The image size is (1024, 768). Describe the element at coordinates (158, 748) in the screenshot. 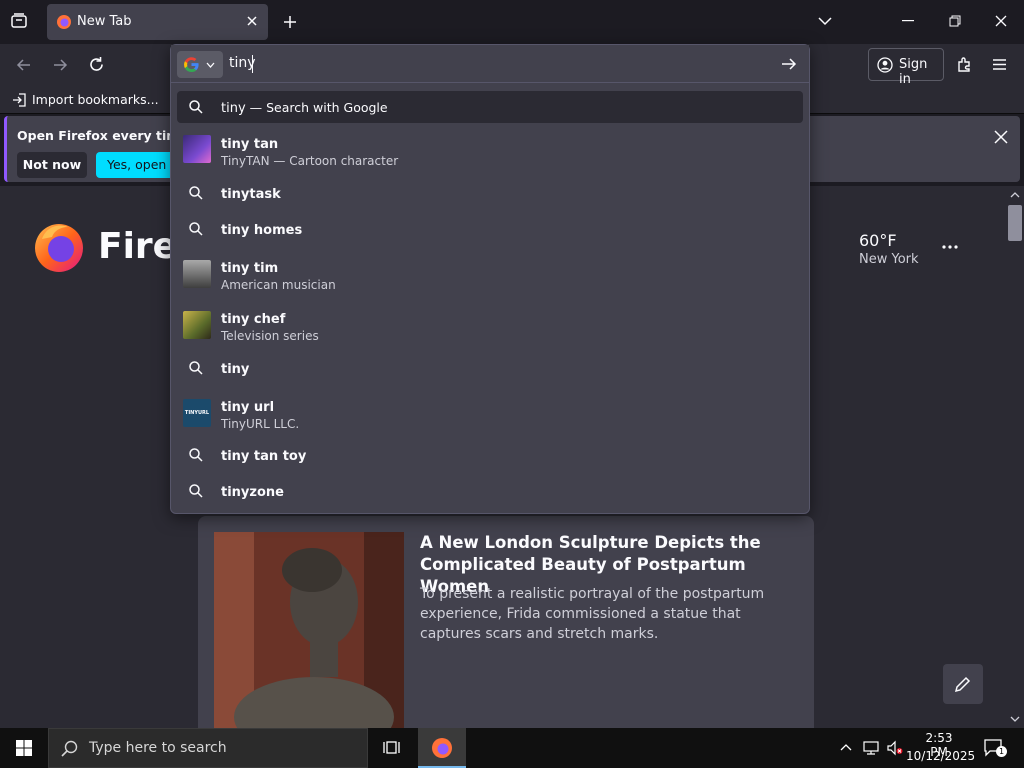

I see `taskbar-search-placeholder: Type here to search` at that location.